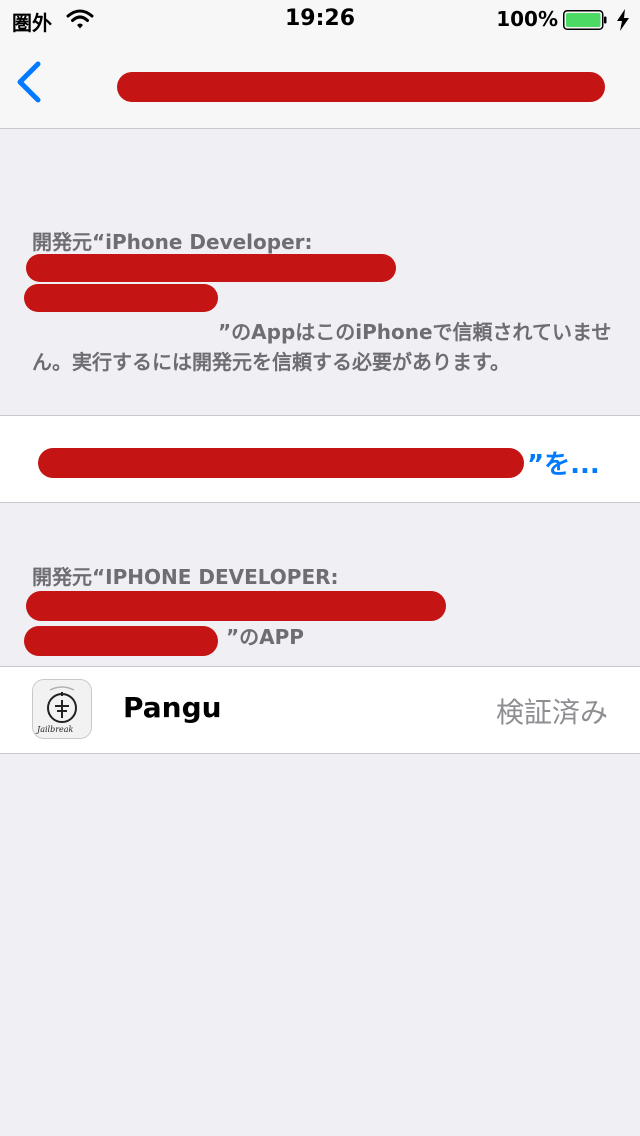 The height and width of the screenshot is (1136, 640). I want to click on redacted-title, so click(361, 87).